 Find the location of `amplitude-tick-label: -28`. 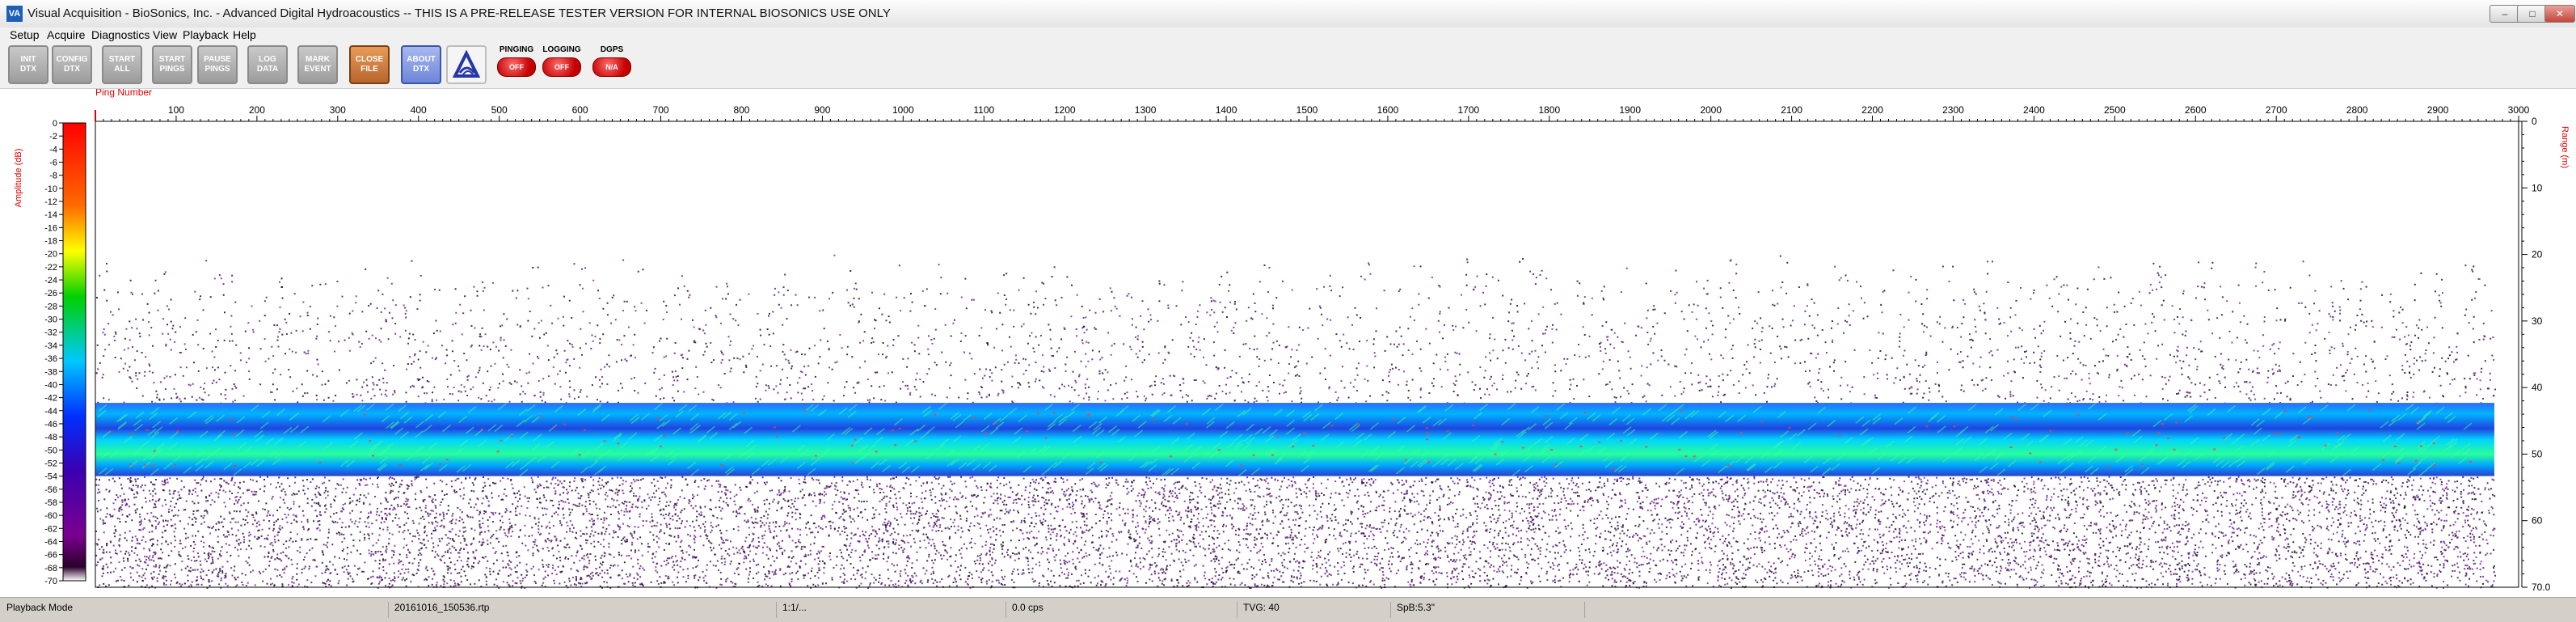

amplitude-tick-label: -28 is located at coordinates (50, 306).